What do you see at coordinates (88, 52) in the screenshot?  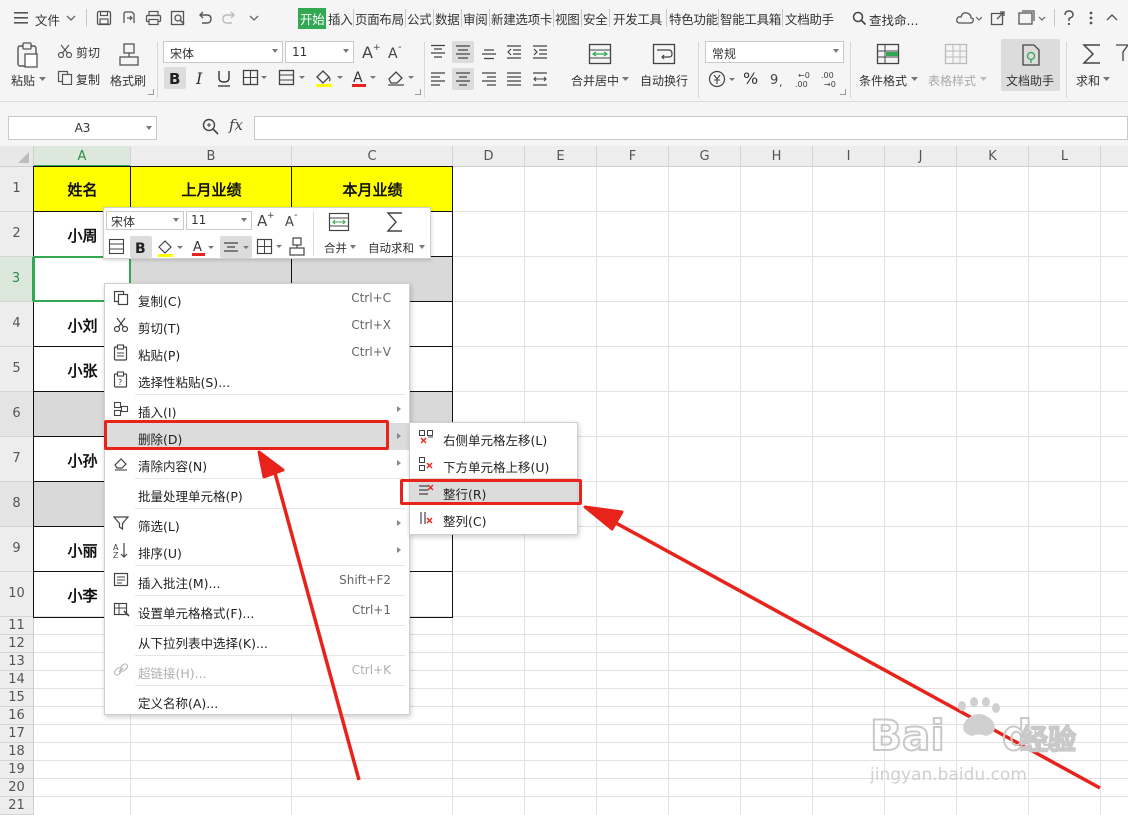 I see `cut-button: 剪切` at bounding box center [88, 52].